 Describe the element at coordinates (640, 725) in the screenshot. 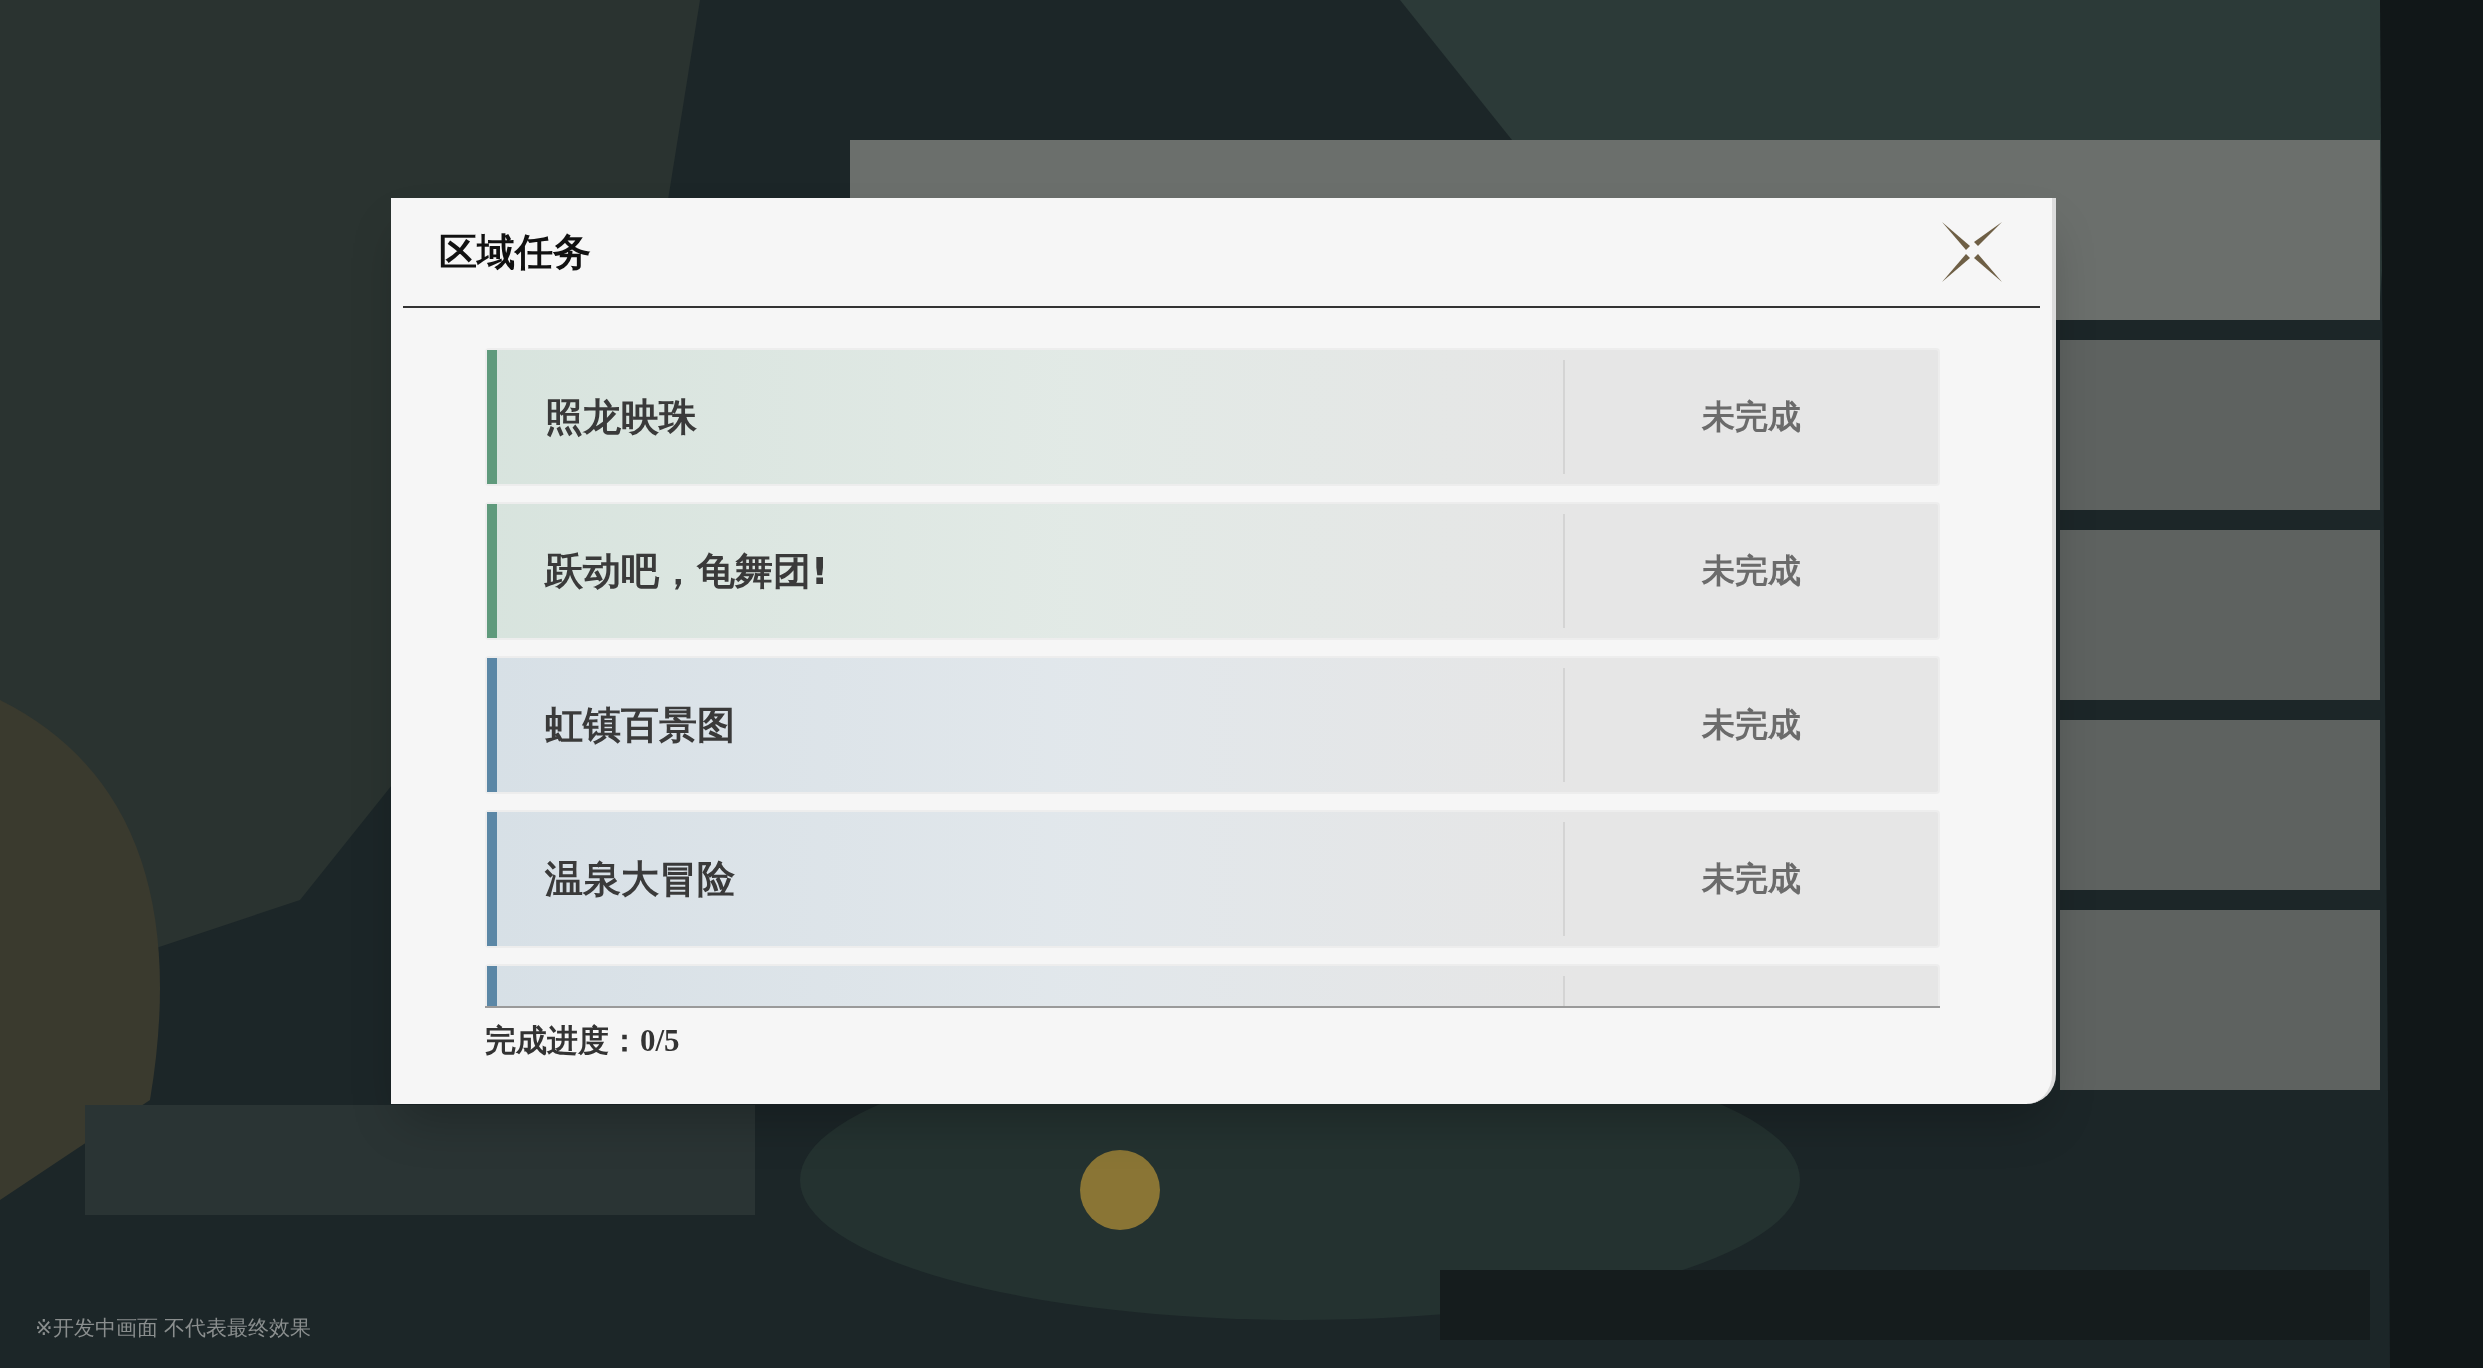

I see `quest-title: 虹镇百景图` at that location.